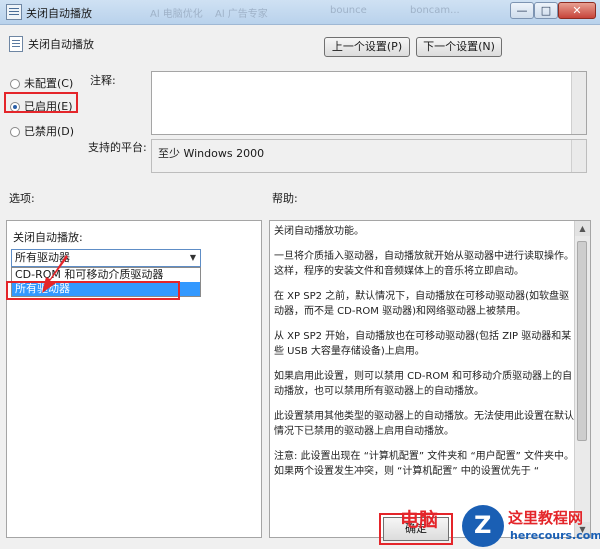  I want to click on logo-site-url: herecours.com, so click(555, 535).